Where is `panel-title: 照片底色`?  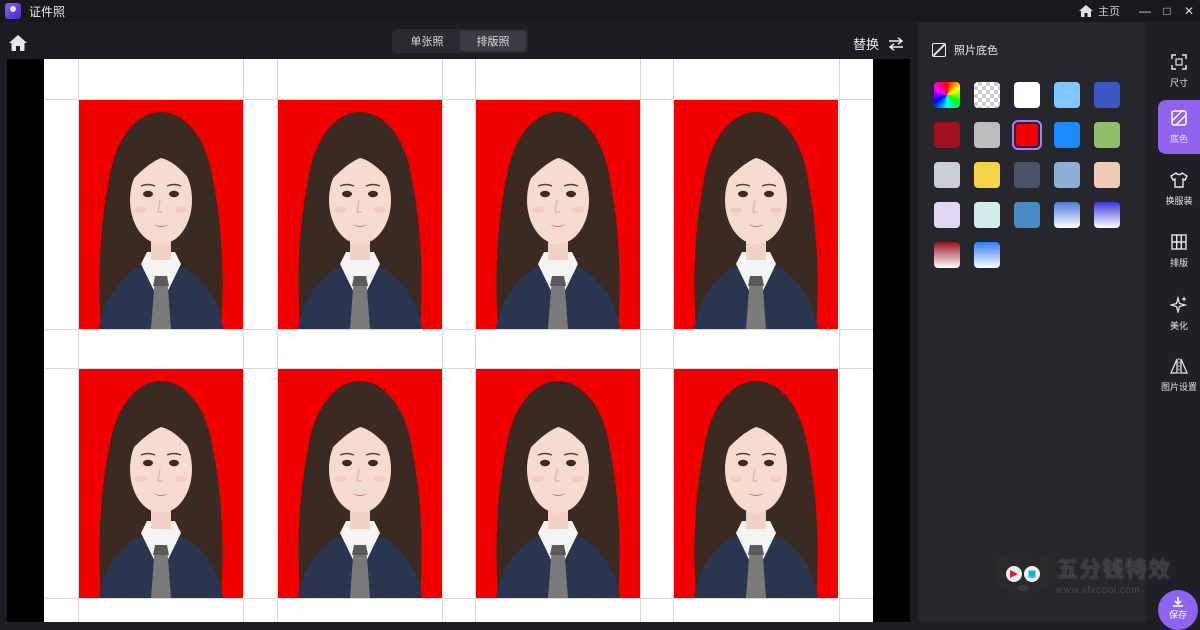 panel-title: 照片底色 is located at coordinates (976, 51).